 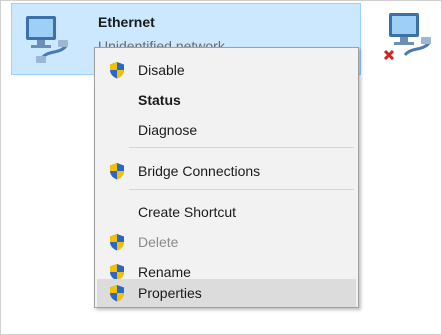 I want to click on network-adapter-icon, so click(x=46, y=41).